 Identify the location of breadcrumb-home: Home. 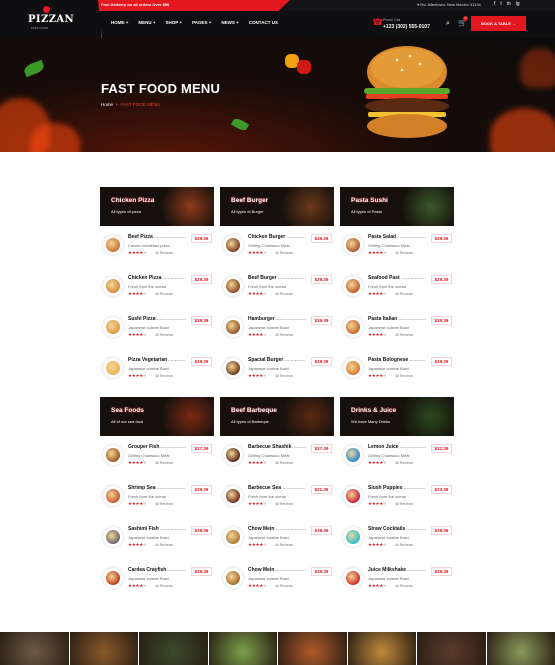
(107, 104).